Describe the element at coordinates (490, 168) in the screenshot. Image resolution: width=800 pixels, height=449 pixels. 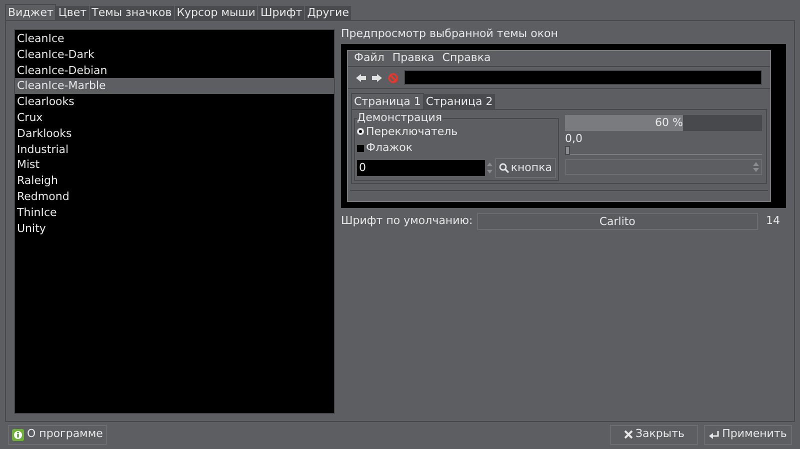
I see `spin-arrows-icon` at that location.